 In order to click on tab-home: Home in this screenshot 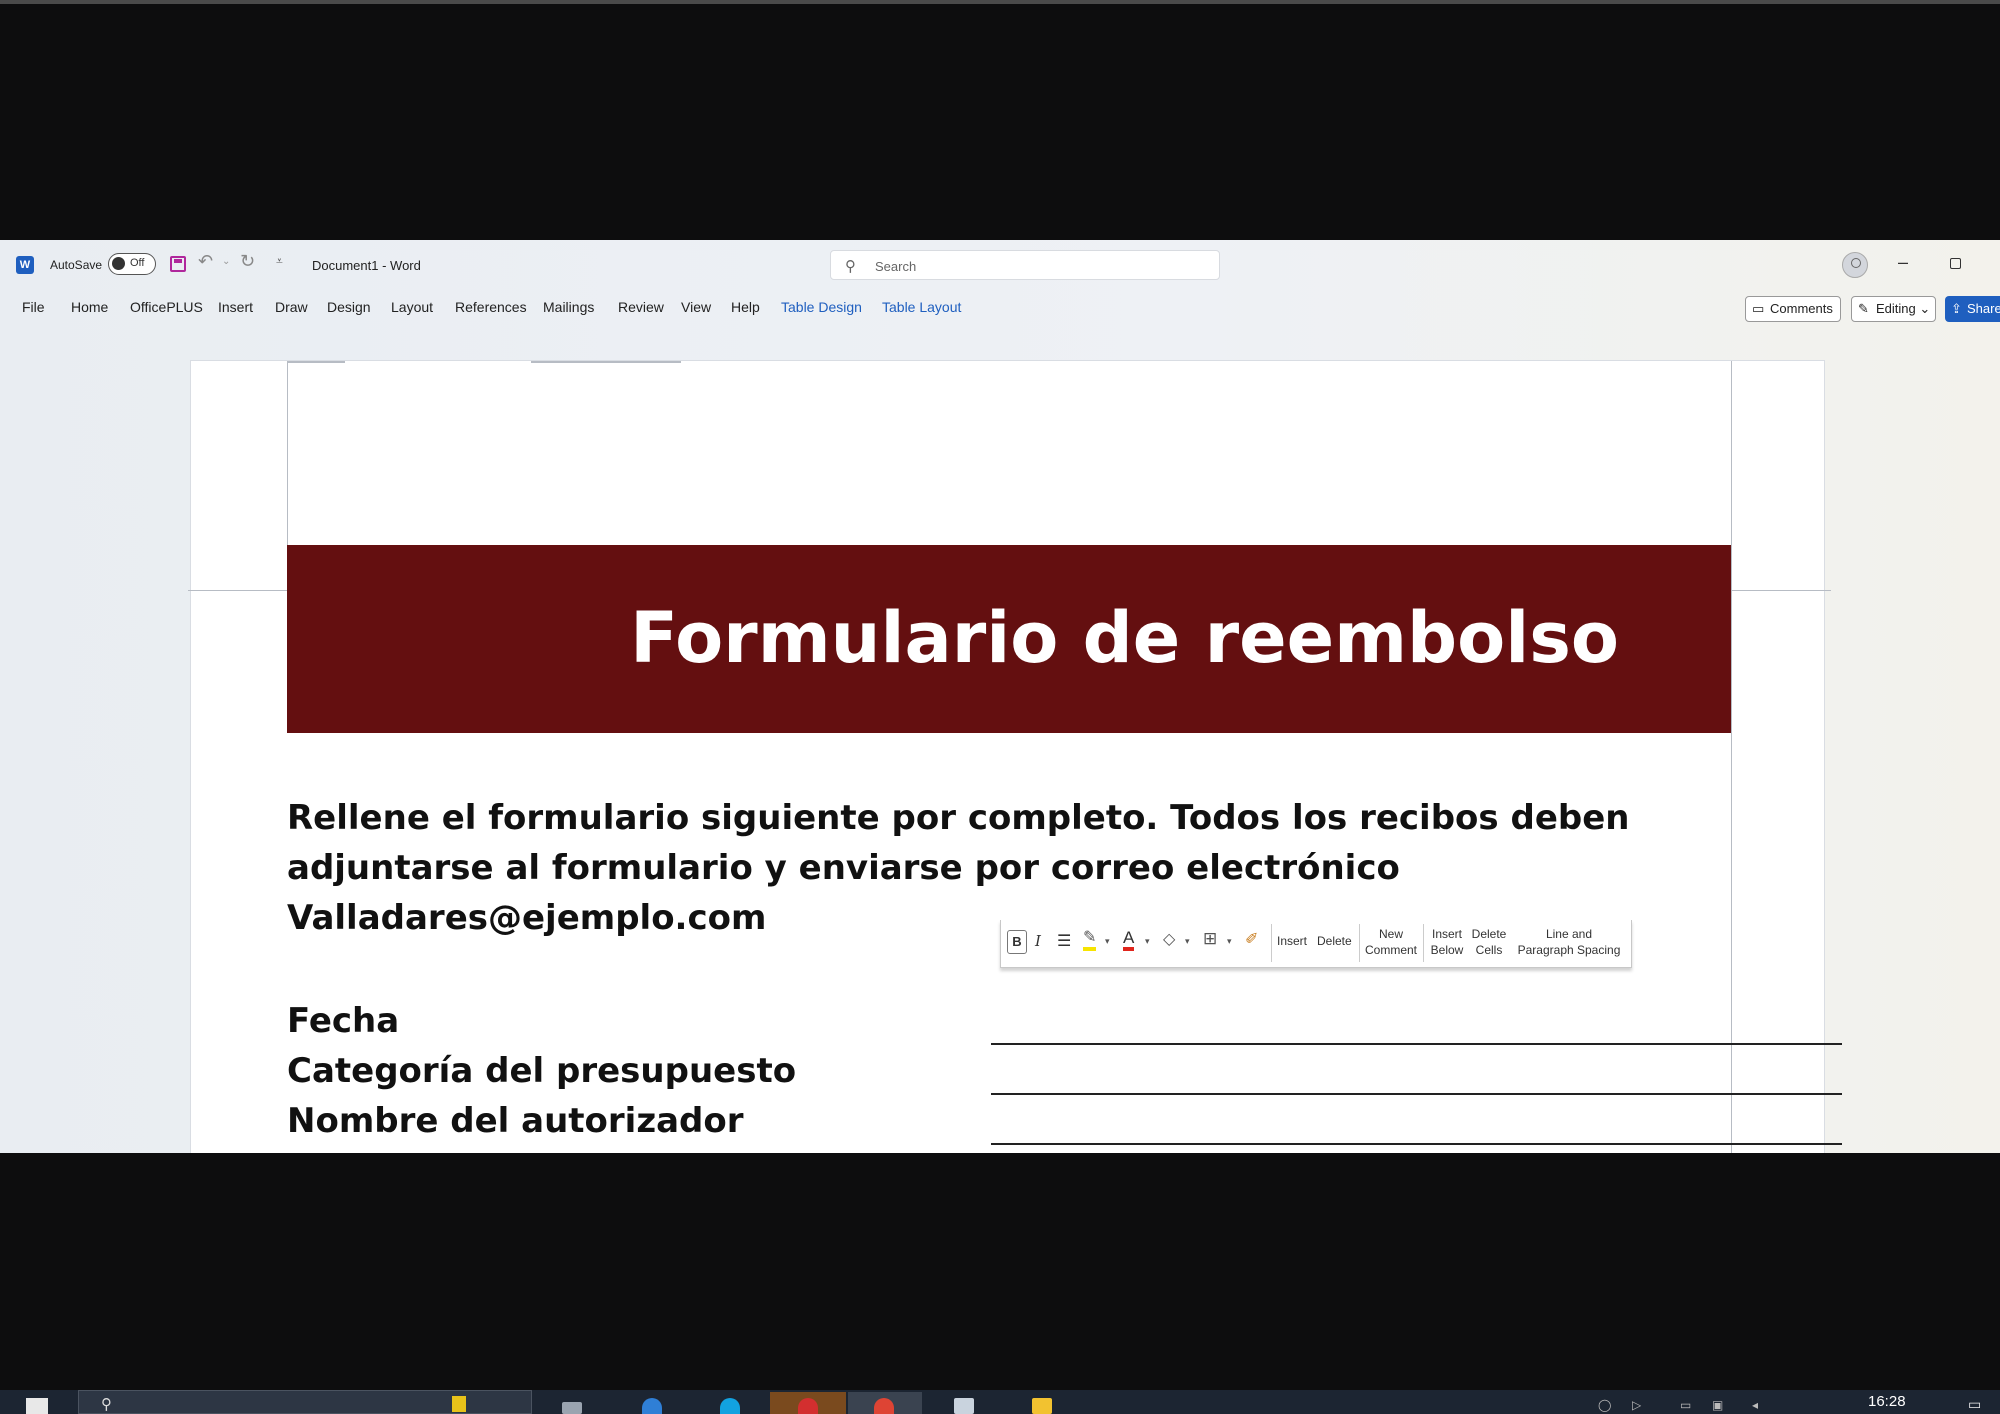, I will do `click(89, 307)`.